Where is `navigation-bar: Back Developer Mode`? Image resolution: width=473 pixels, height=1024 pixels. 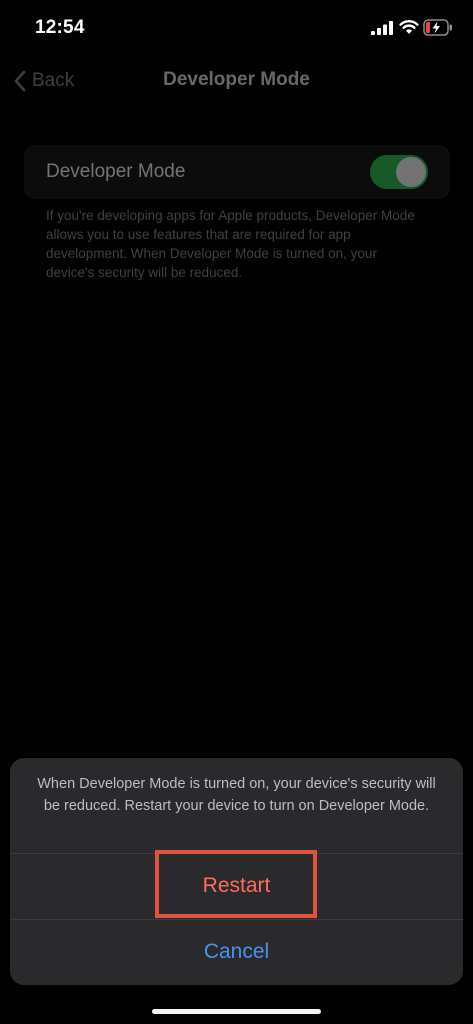 navigation-bar: Back Developer Mode is located at coordinates (236, 81).